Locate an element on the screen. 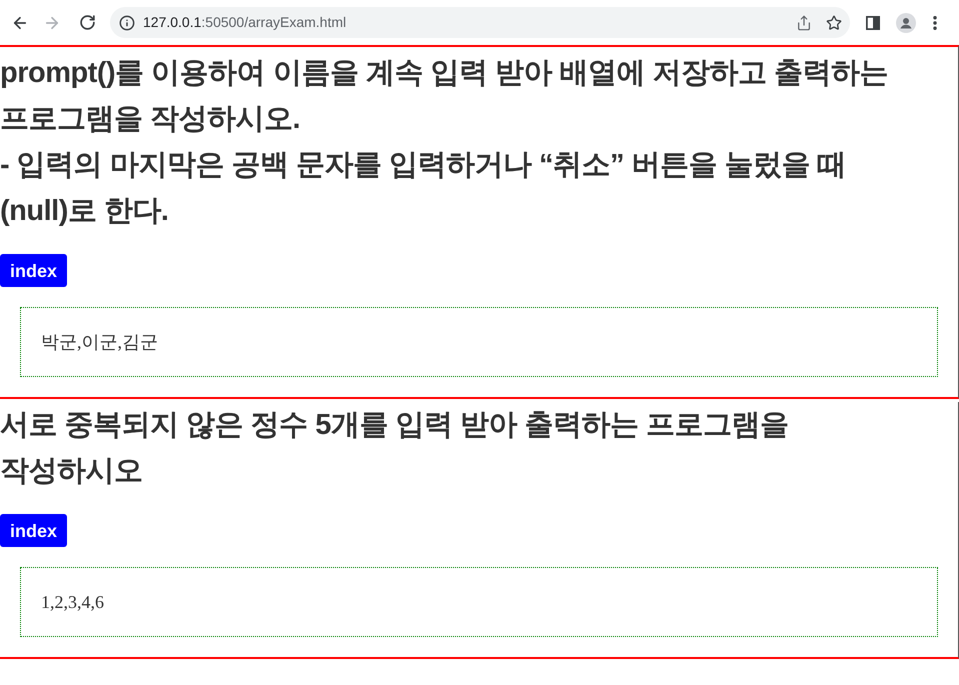 The image size is (959, 685). address-bar: 127.0.0.1:50500/arrayExam.html is located at coordinates (480, 22).